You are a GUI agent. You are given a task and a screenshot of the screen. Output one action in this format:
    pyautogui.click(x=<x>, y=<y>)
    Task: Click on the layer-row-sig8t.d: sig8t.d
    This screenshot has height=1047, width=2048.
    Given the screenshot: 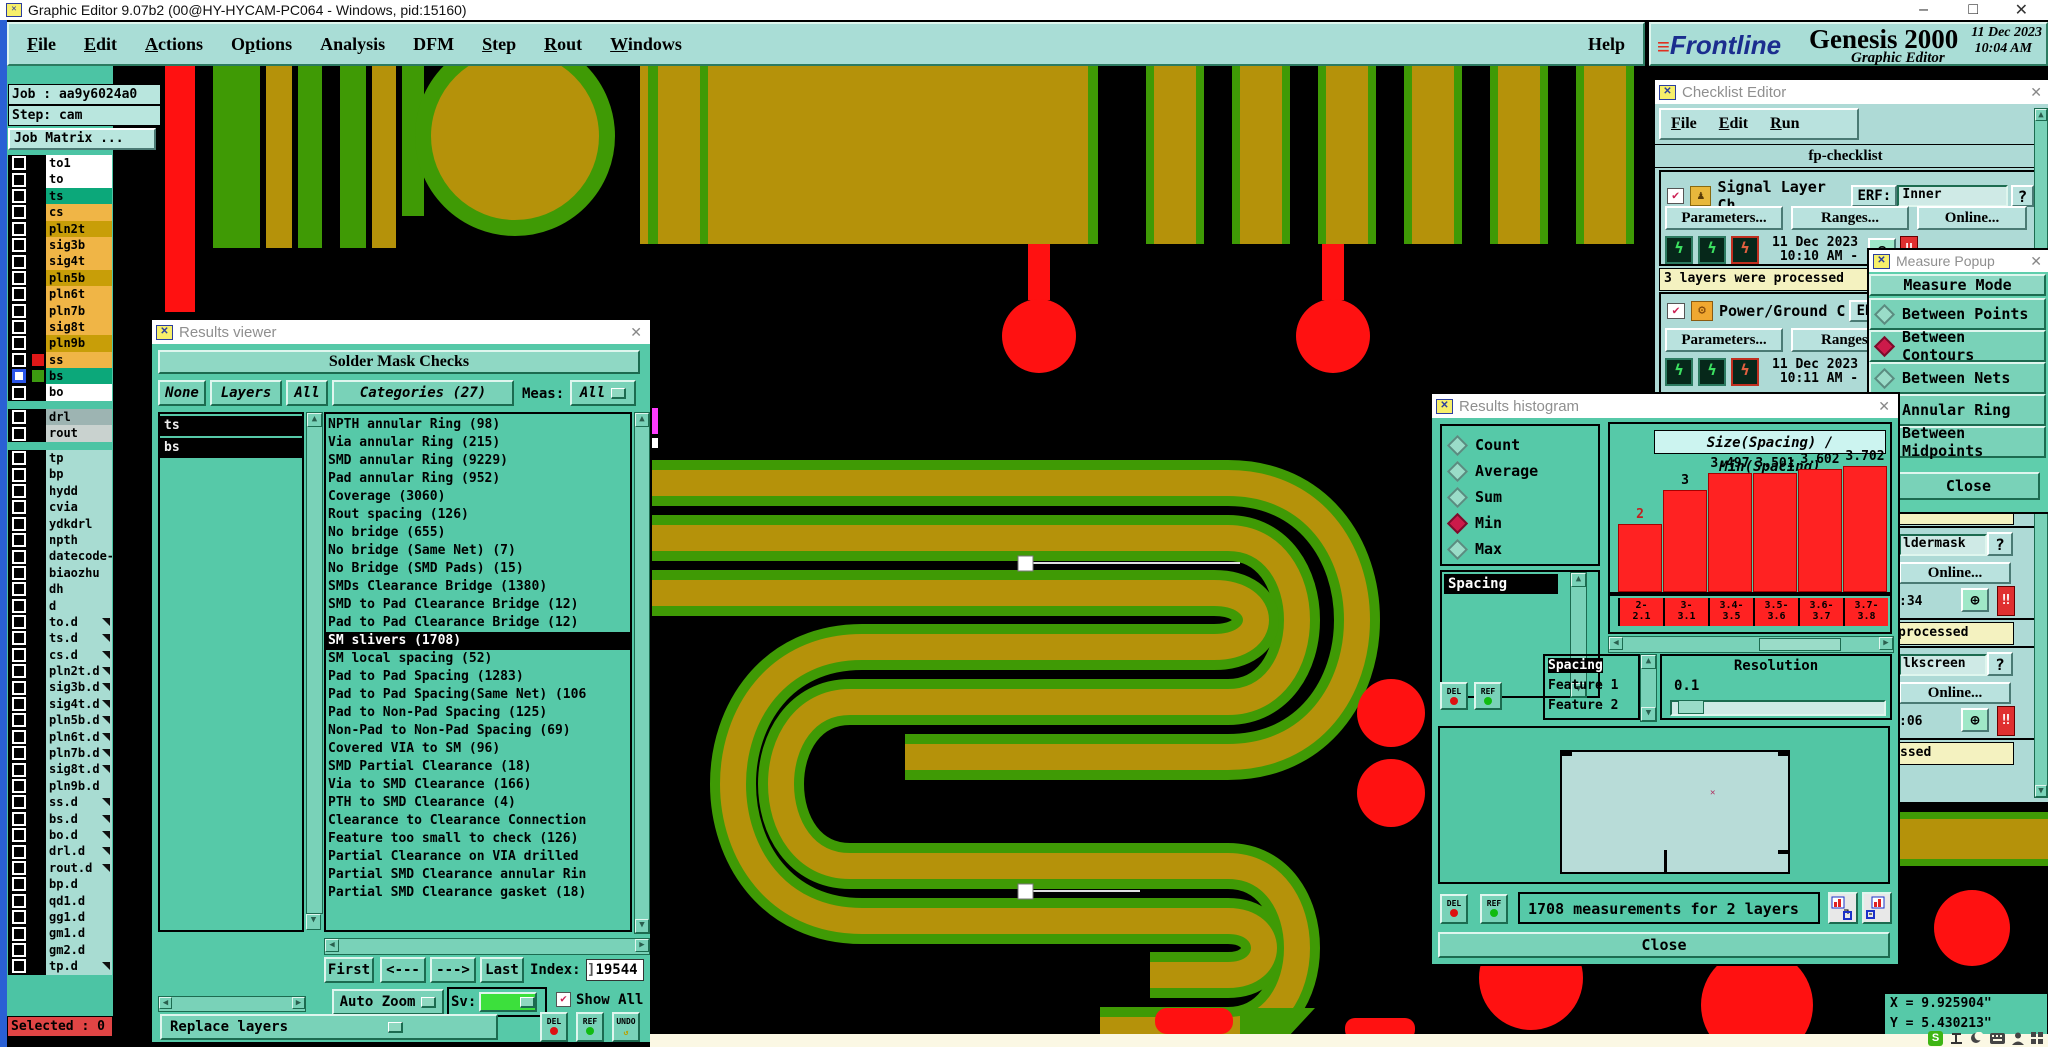 What is the action you would take?
    pyautogui.click(x=60, y=769)
    